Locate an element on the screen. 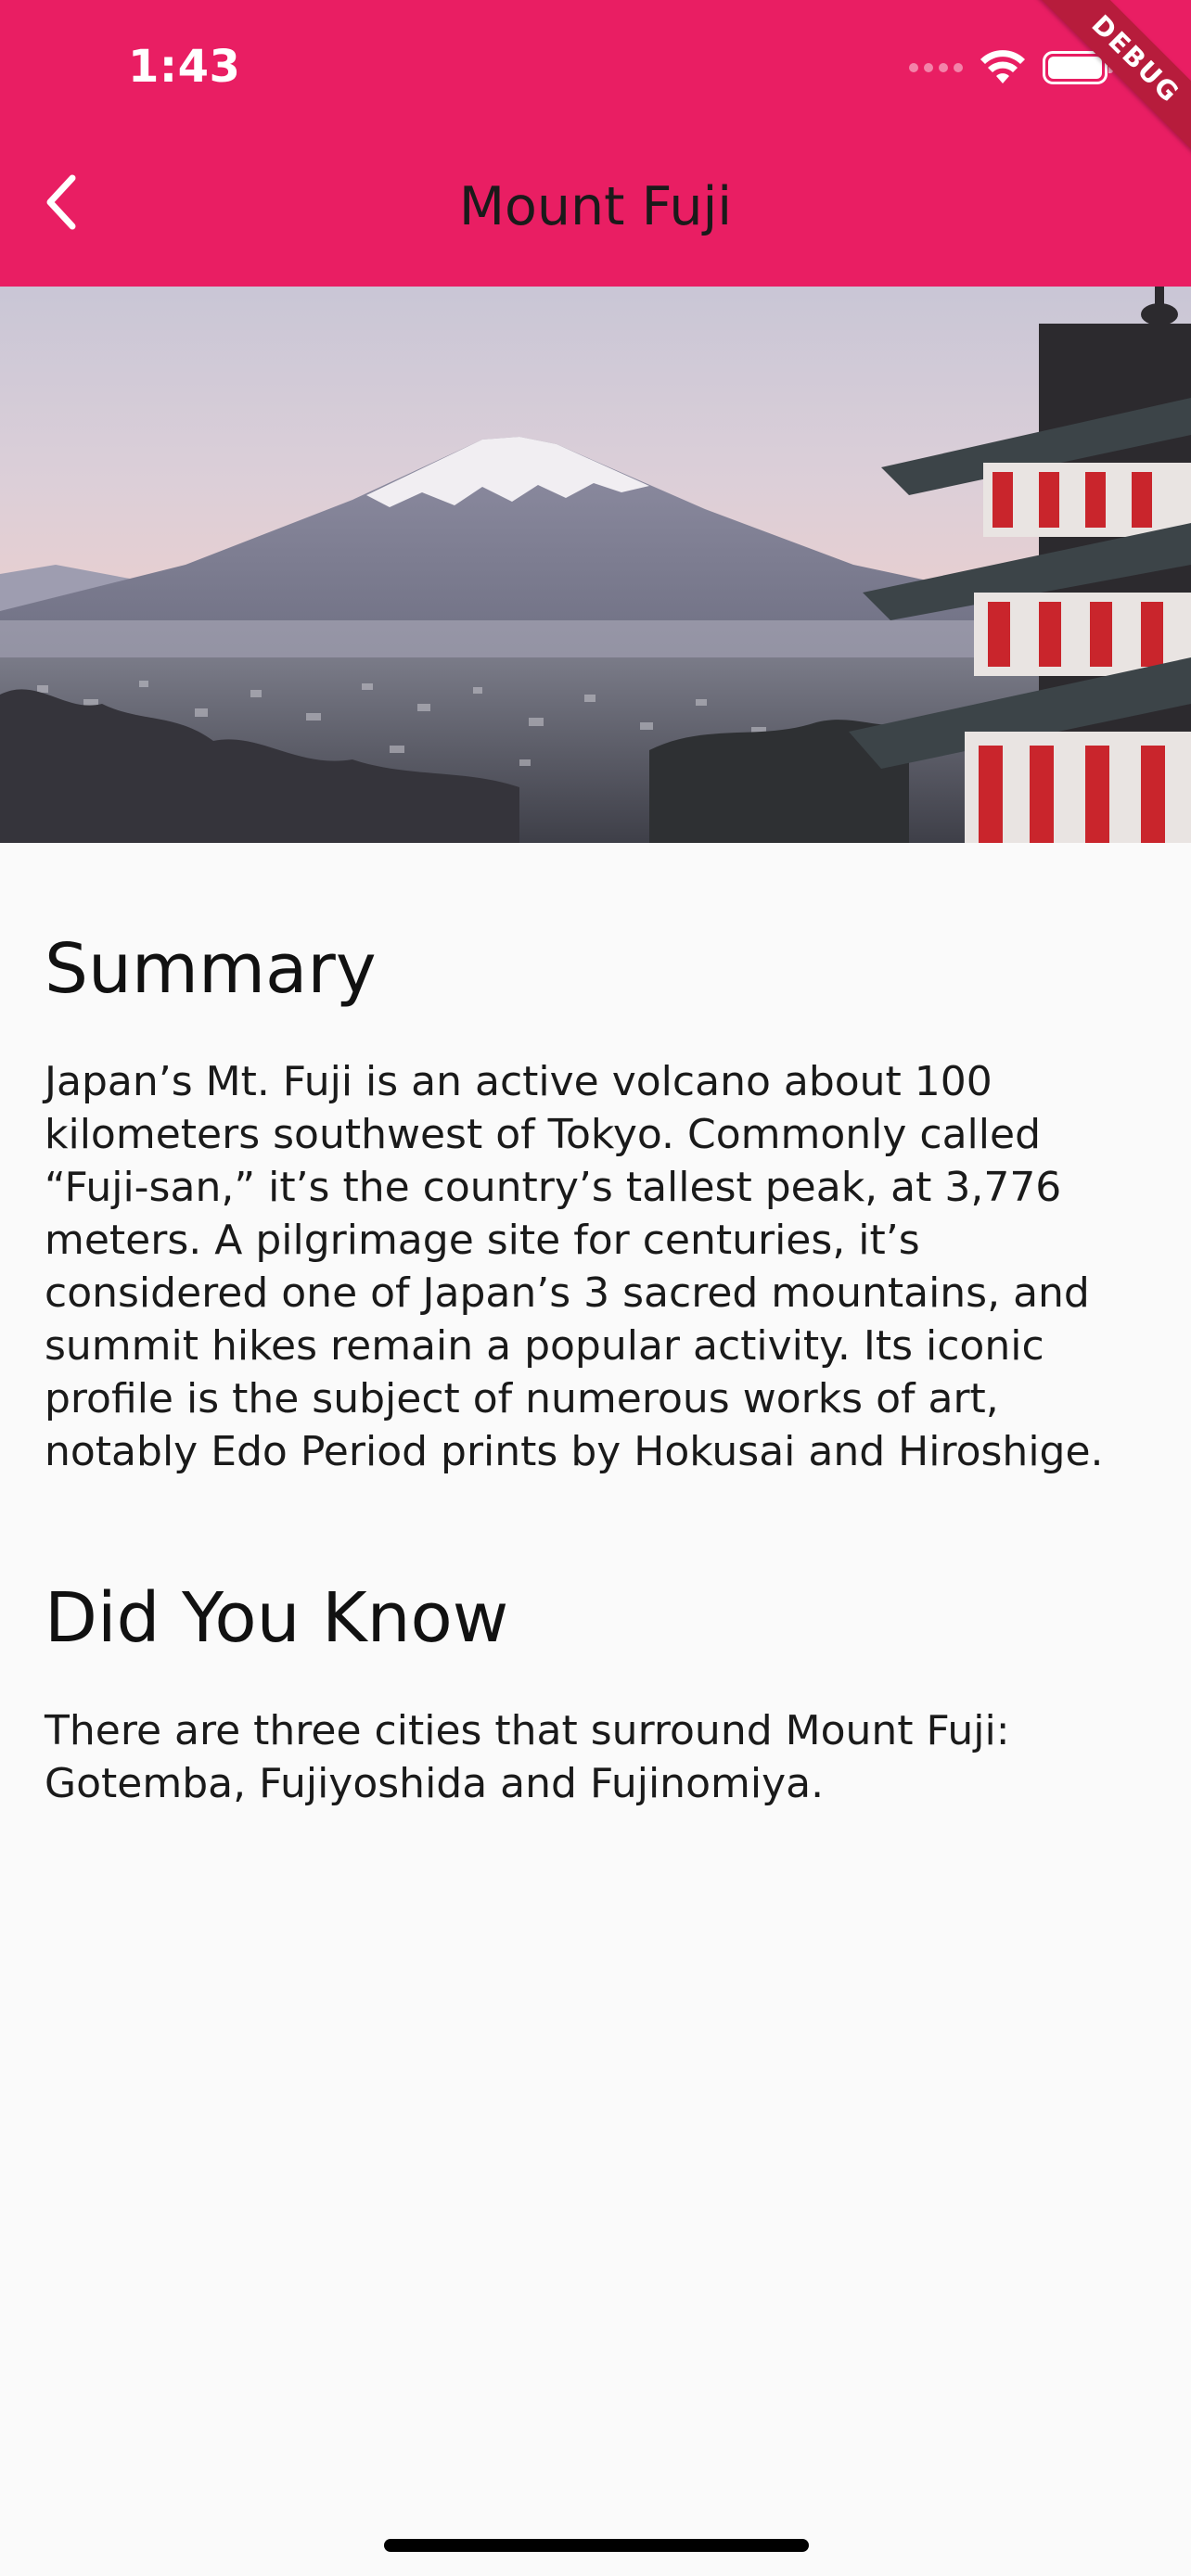 The width and height of the screenshot is (1191, 2576). home-indicator is located at coordinates (597, 2545).